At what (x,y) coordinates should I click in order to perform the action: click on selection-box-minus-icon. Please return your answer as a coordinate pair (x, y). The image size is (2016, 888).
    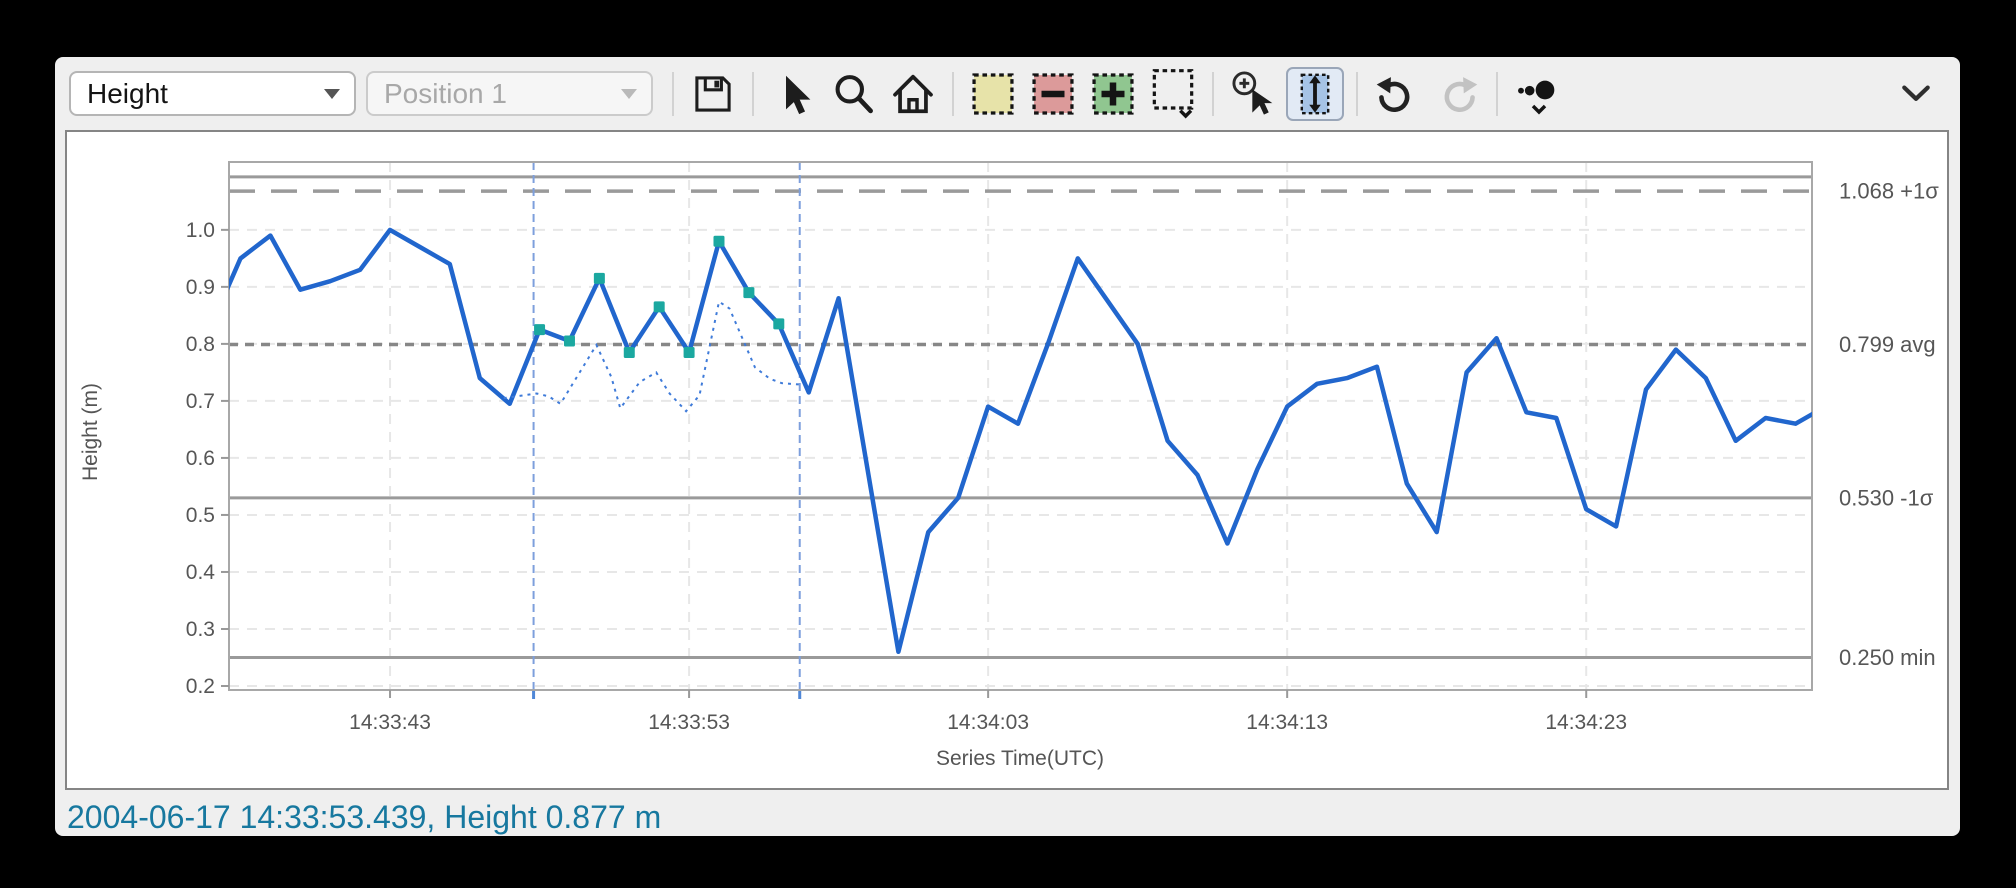
    Looking at the image, I should click on (1053, 93).